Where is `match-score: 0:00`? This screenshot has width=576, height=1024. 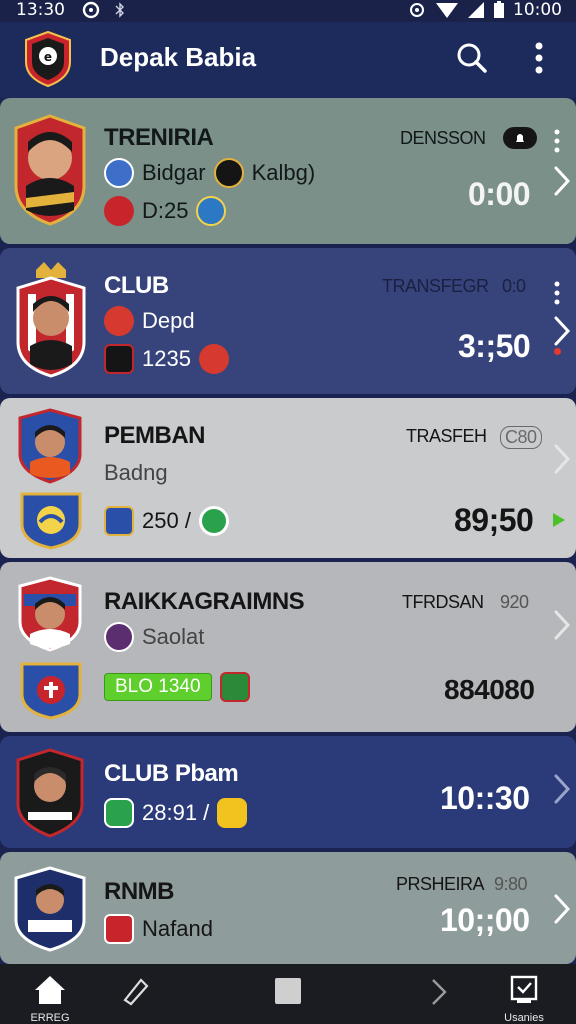
match-score: 0:00 is located at coordinates (499, 194).